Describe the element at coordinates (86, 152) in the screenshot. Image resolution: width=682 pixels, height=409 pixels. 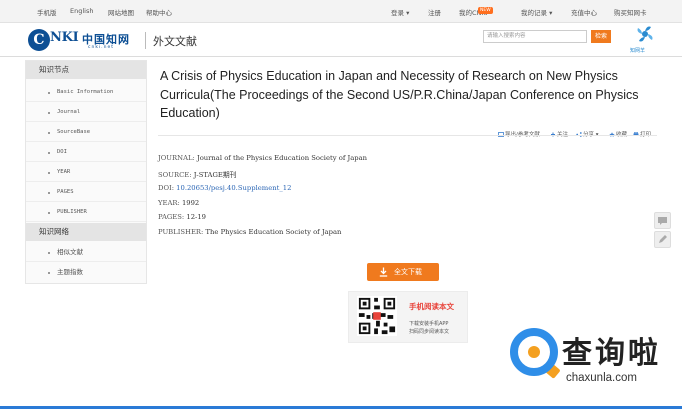
I see `sidebar-item-doi: DOI` at that location.